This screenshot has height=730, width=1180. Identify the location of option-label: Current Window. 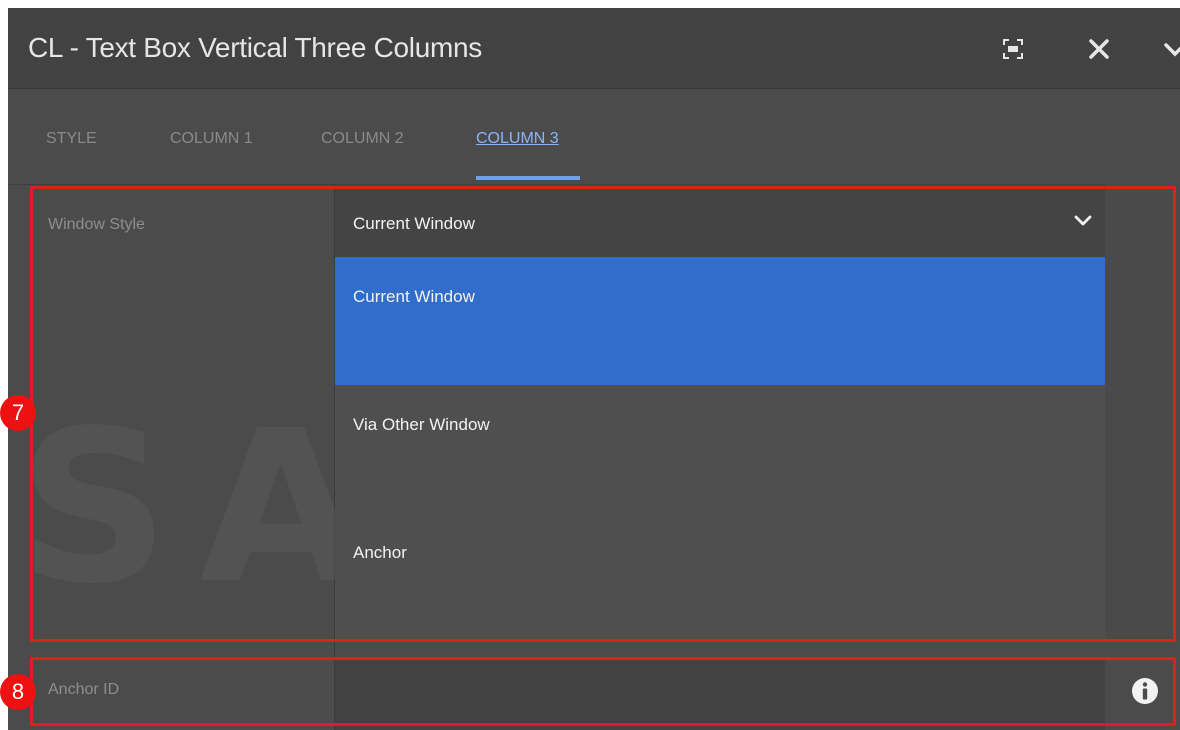
(414, 296).